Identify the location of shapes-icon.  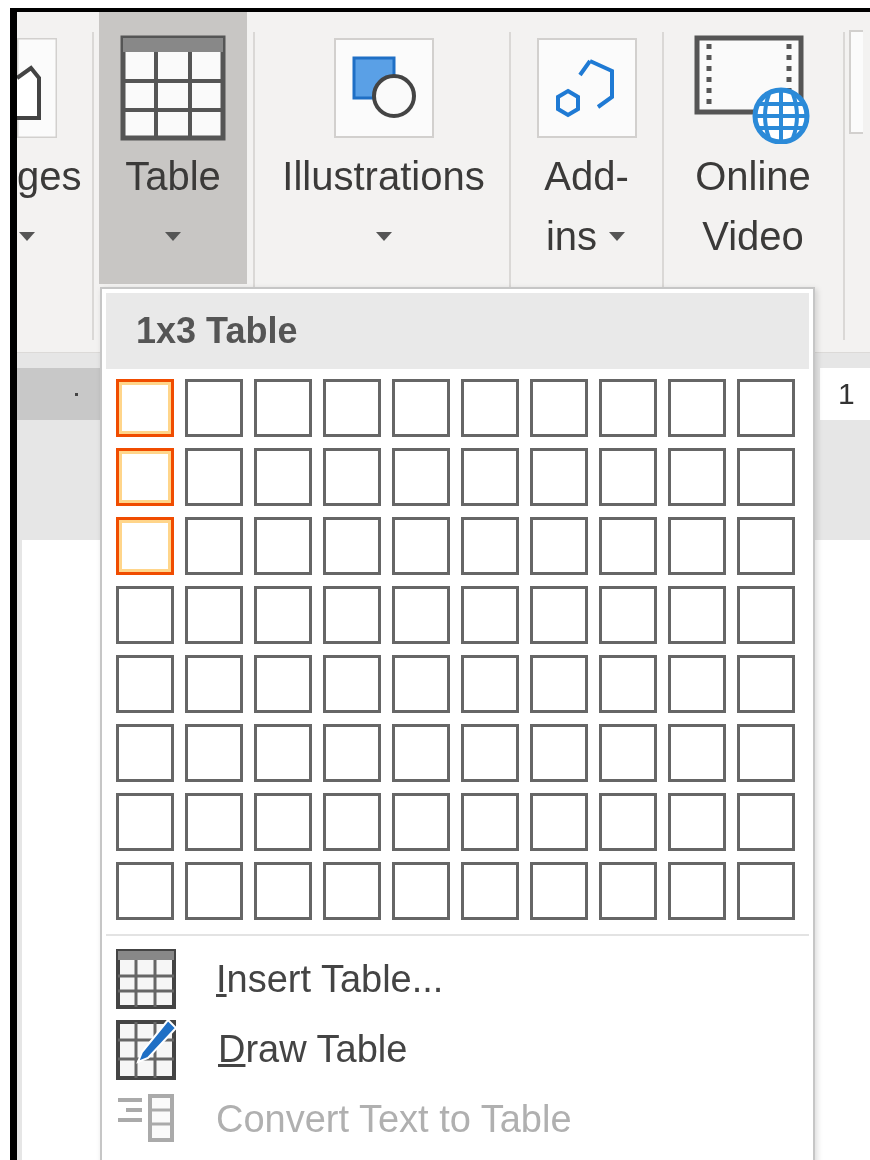
(383, 88).